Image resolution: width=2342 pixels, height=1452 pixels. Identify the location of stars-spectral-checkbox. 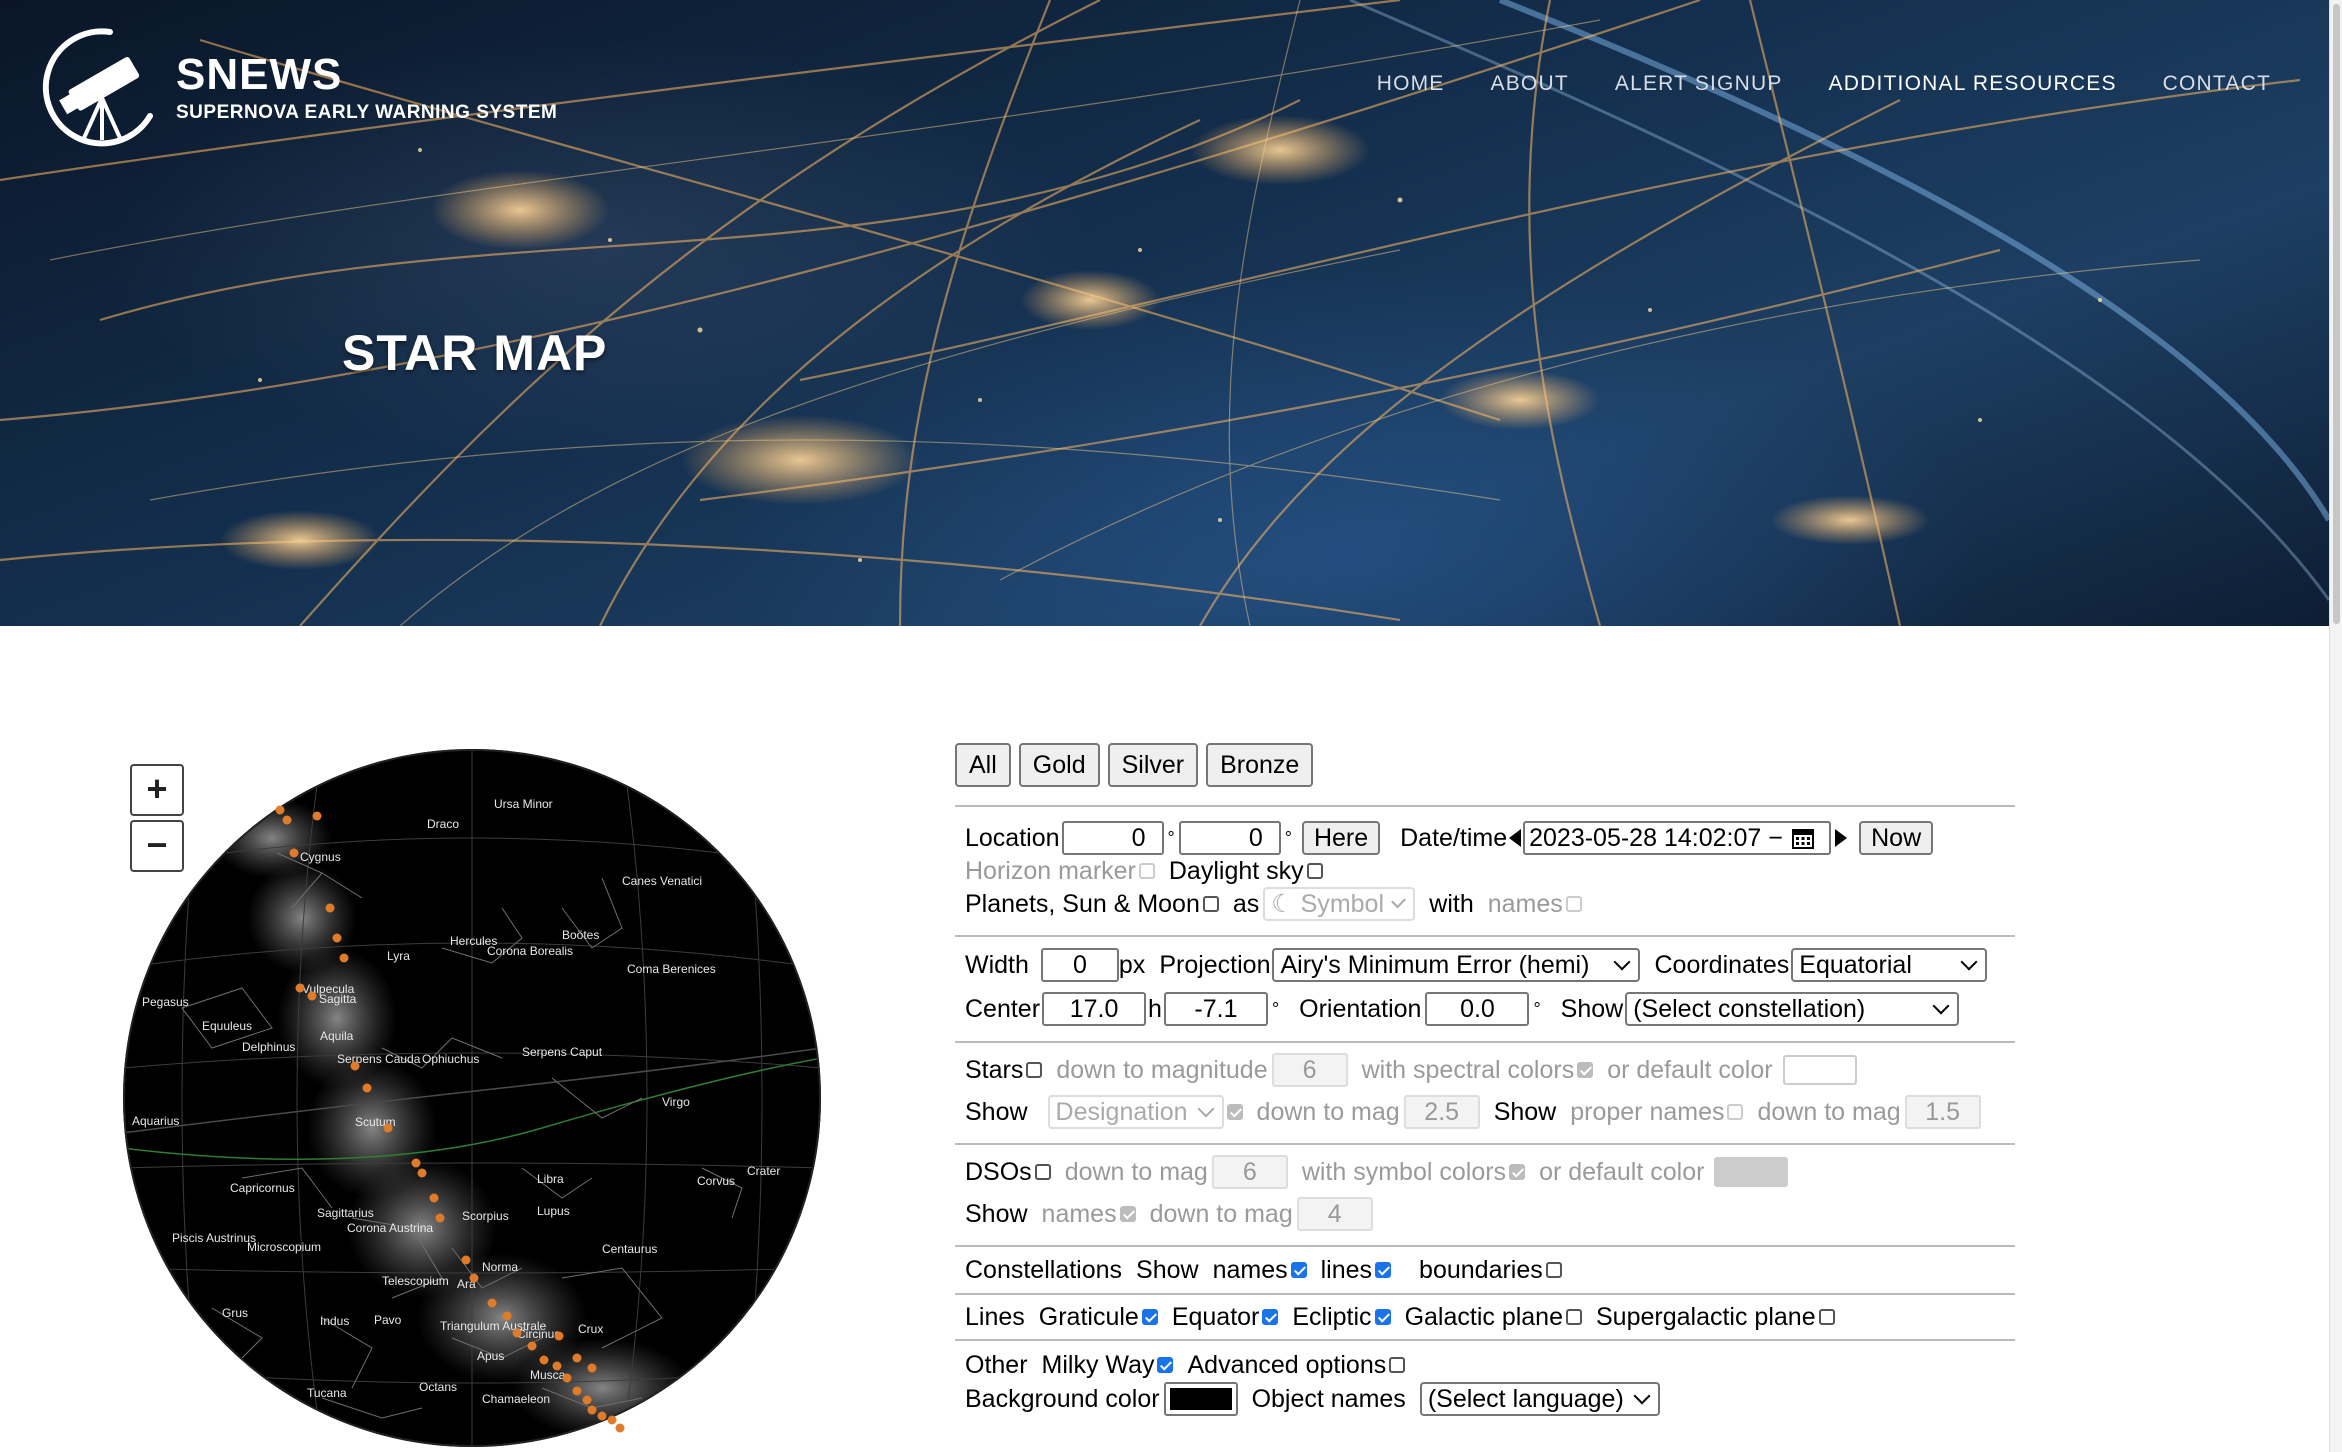
(1585, 1070).